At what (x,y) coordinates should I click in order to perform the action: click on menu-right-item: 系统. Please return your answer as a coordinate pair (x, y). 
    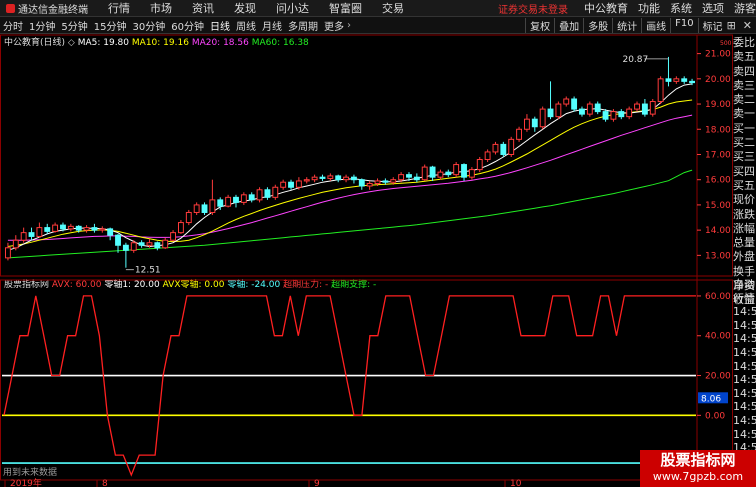
    Looking at the image, I should click on (681, 8).